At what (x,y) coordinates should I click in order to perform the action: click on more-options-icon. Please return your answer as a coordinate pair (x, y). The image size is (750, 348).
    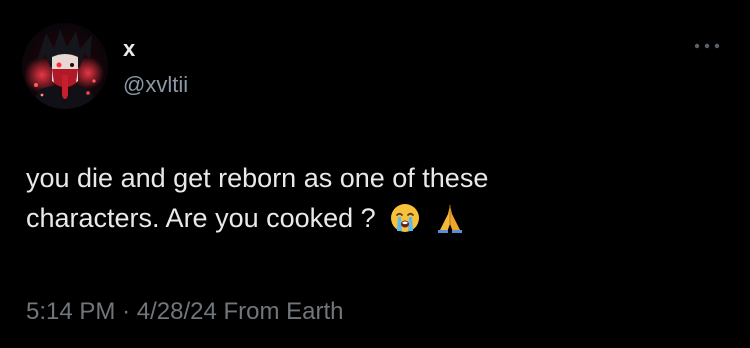
    Looking at the image, I should click on (707, 46).